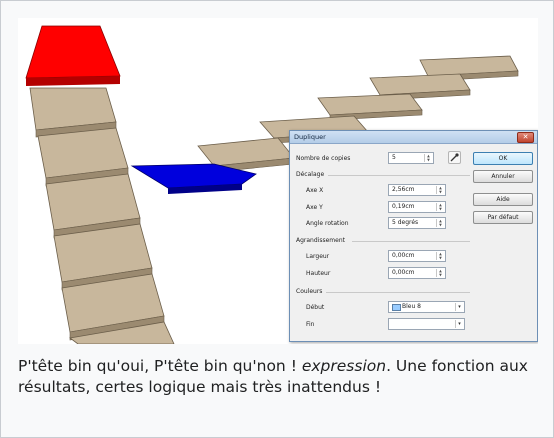 This screenshot has height=438, width=554. I want to click on pipette-icon, so click(454, 157).